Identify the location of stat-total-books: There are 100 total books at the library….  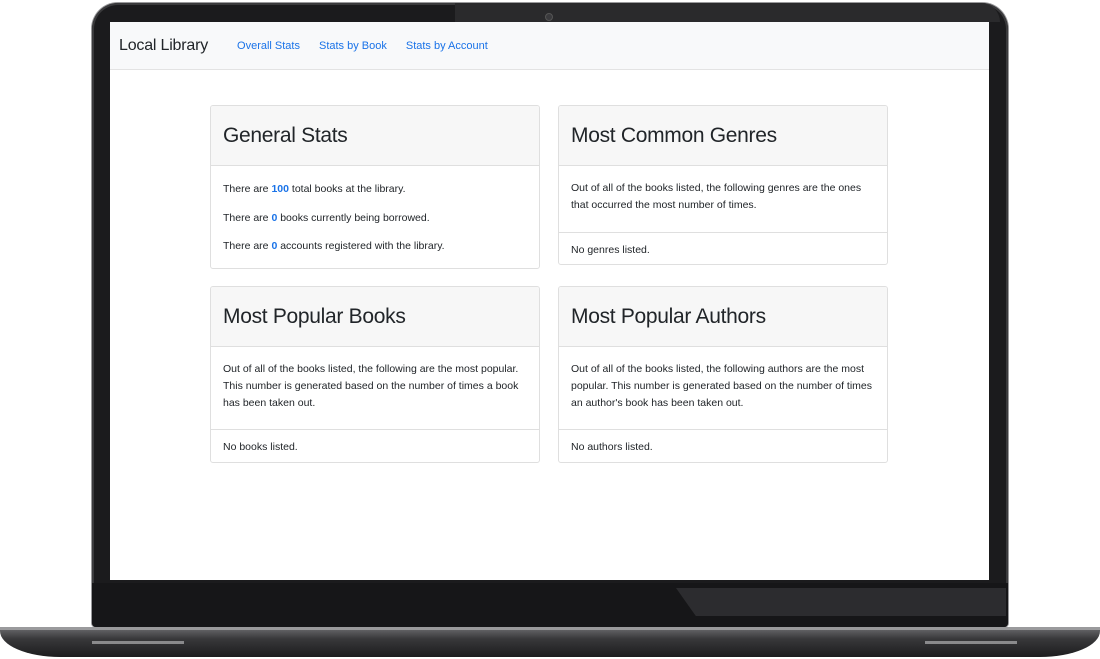
(314, 189).